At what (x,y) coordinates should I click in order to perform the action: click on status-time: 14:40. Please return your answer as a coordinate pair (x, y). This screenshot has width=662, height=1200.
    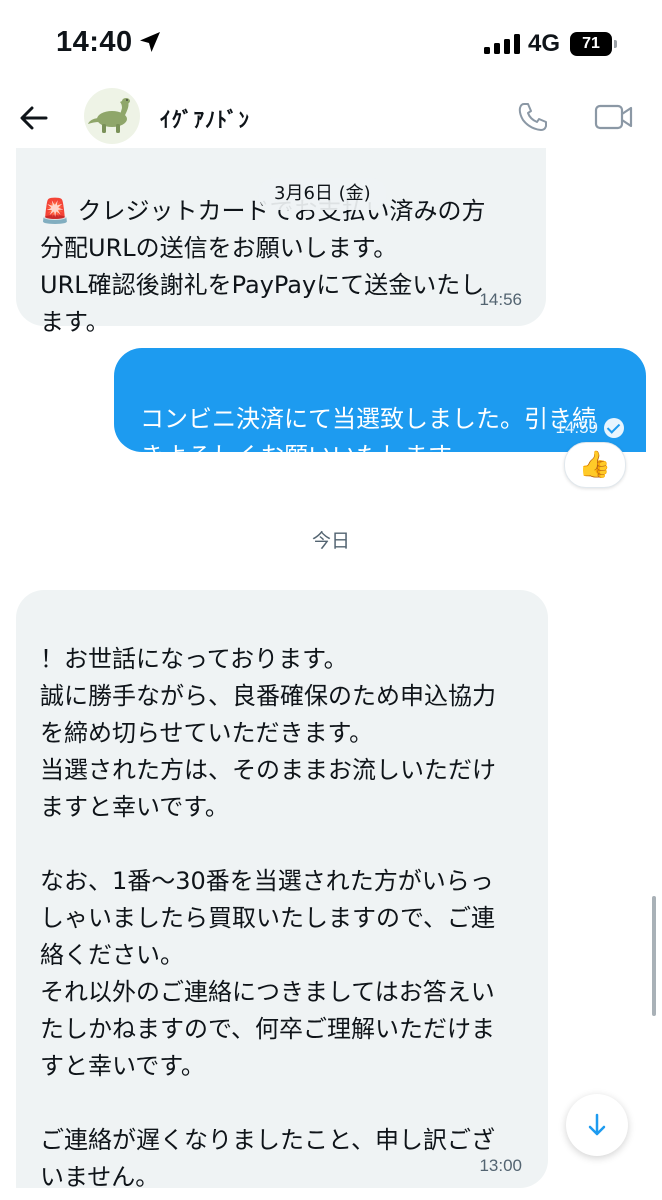
    Looking at the image, I should click on (94, 42).